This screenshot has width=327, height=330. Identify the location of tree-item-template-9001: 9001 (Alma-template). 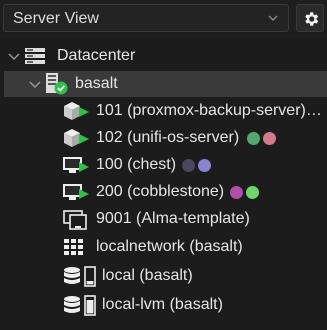
(163, 219).